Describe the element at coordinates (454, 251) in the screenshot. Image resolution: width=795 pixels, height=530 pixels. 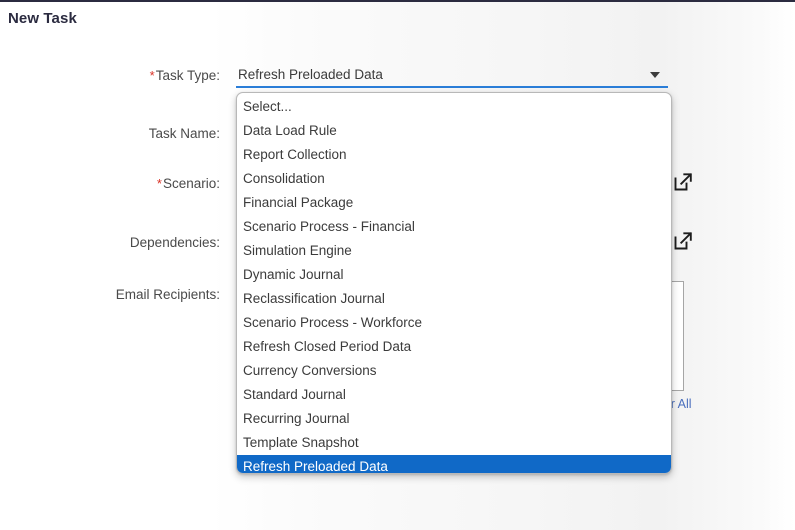
I see `dropdown-option: Simulation Engine` at that location.